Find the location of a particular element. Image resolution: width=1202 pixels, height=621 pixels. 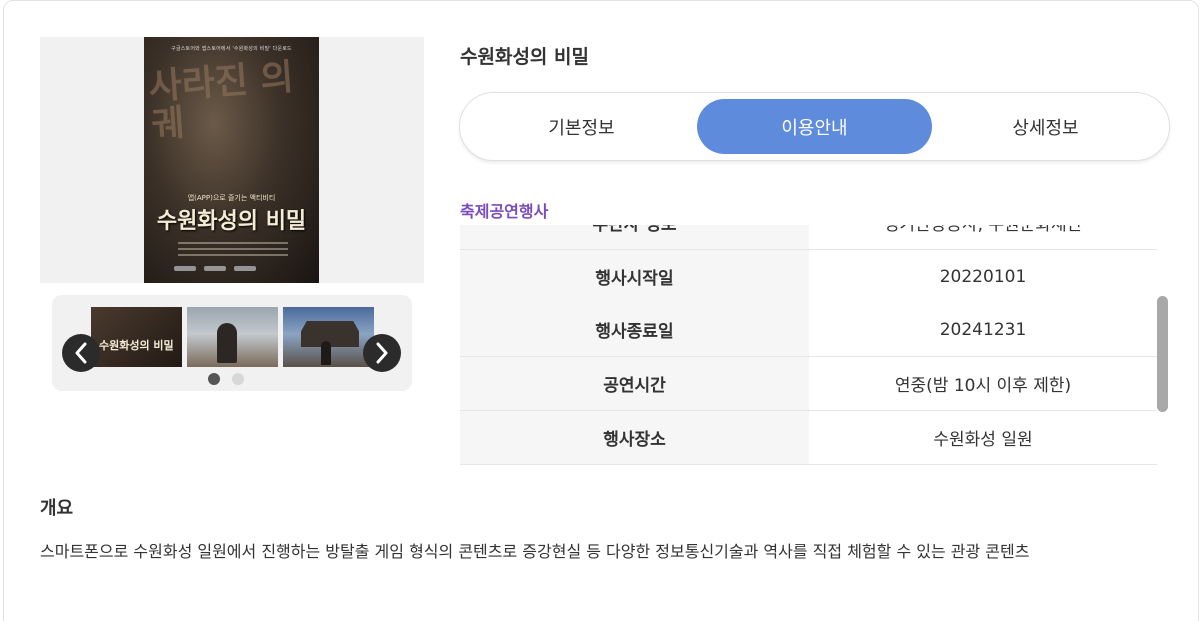

table-scrollbar is located at coordinates (1162, 354).